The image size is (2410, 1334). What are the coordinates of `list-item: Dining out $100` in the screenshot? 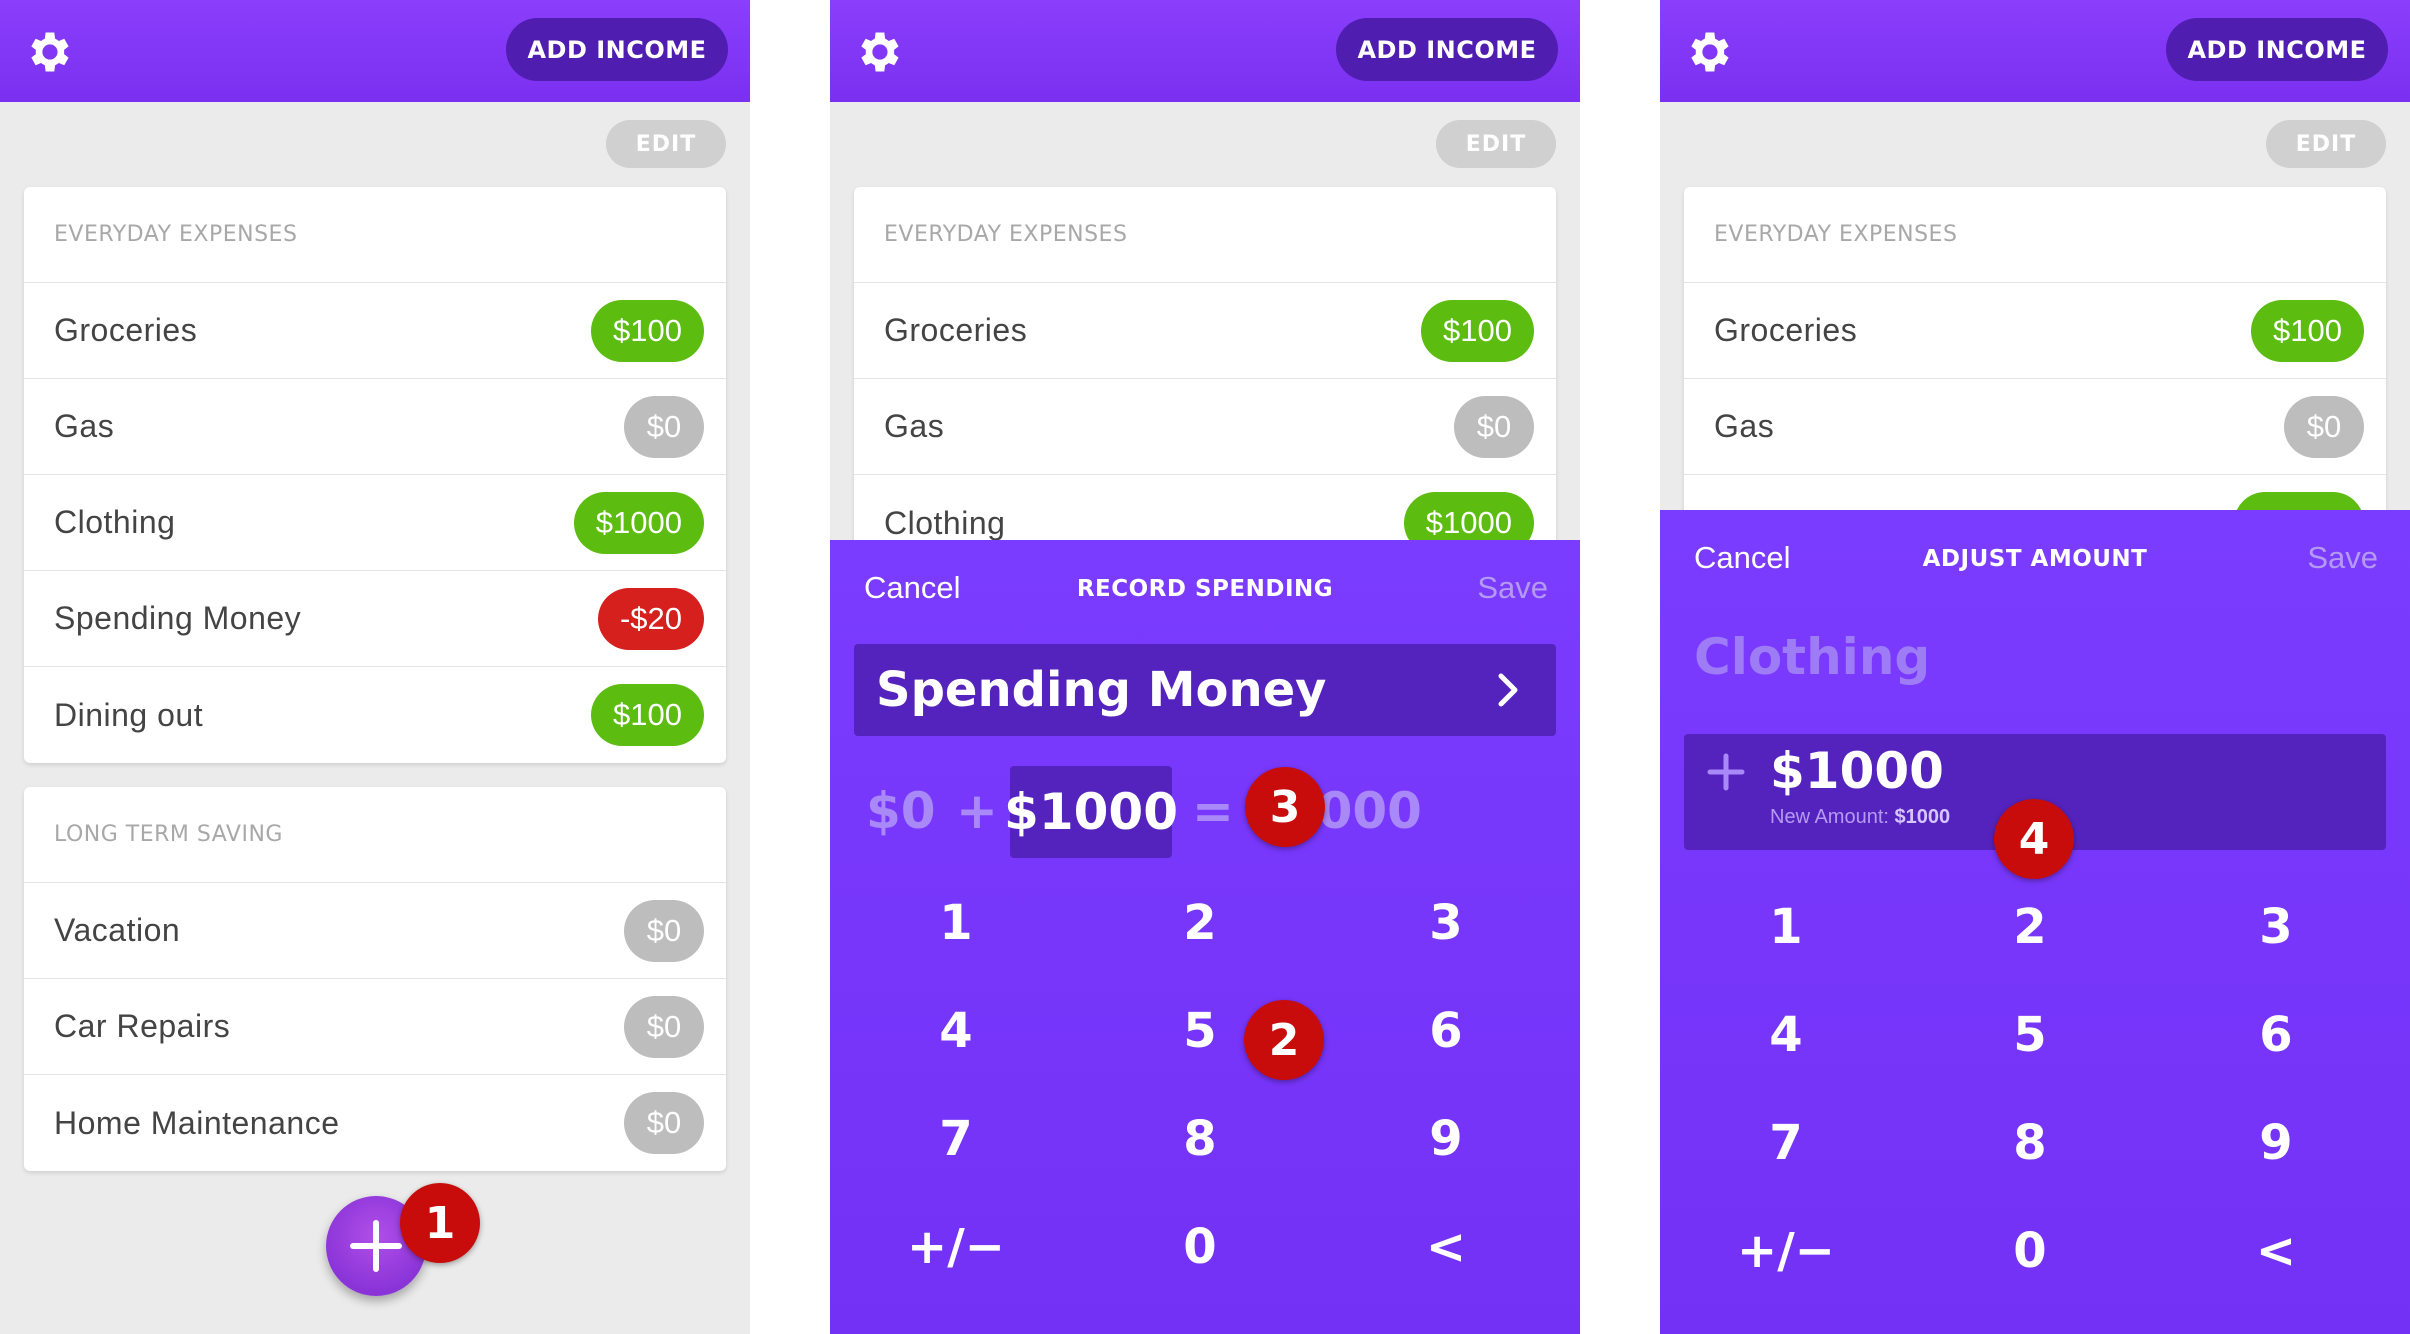 It's located at (375, 715).